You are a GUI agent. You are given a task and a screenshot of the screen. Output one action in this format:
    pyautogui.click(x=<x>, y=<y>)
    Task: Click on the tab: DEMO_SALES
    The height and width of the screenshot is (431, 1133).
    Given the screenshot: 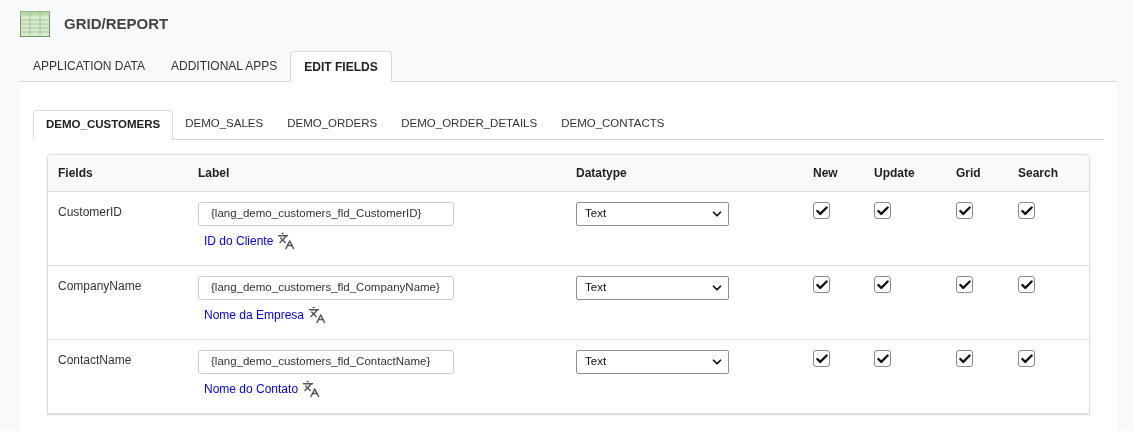 What is the action you would take?
    pyautogui.click(x=224, y=124)
    